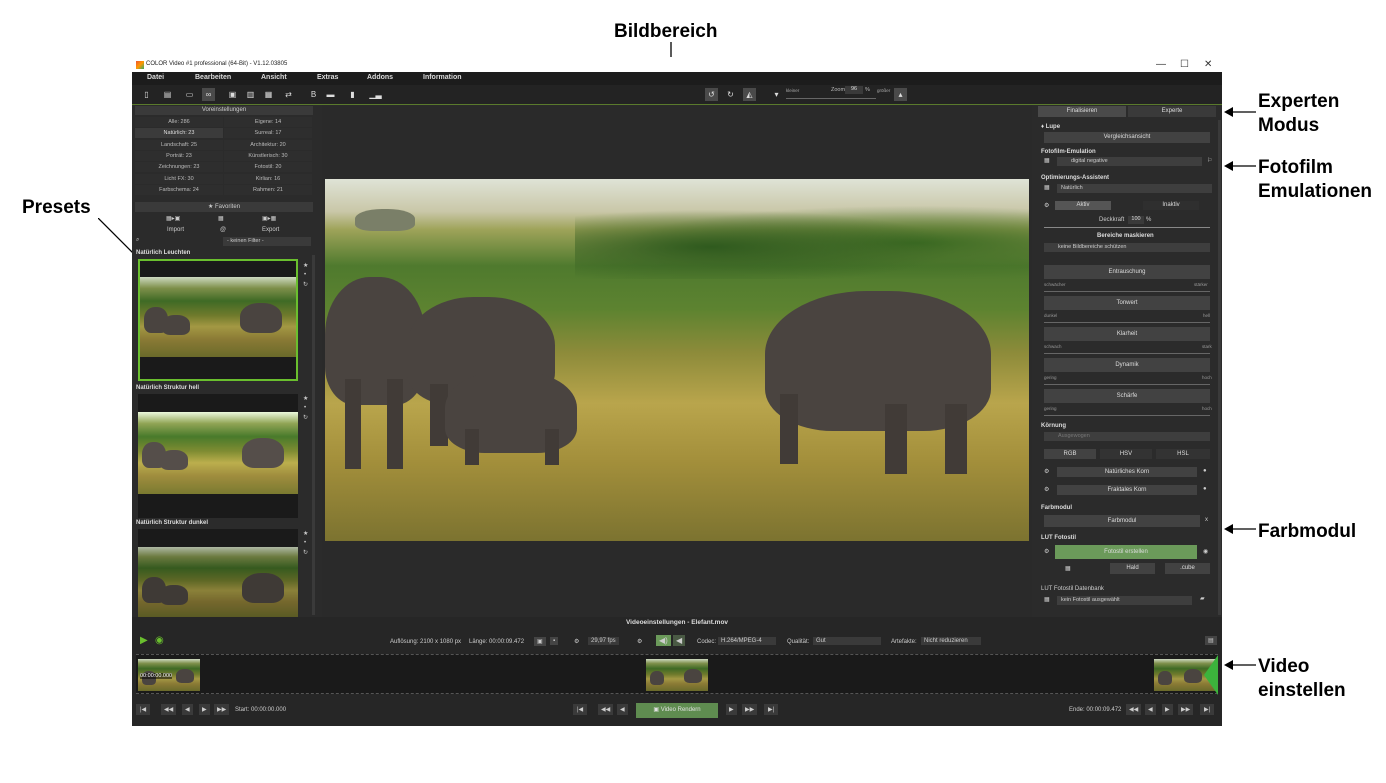  I want to click on inactive-button: Inaktiv, so click(1171, 205).